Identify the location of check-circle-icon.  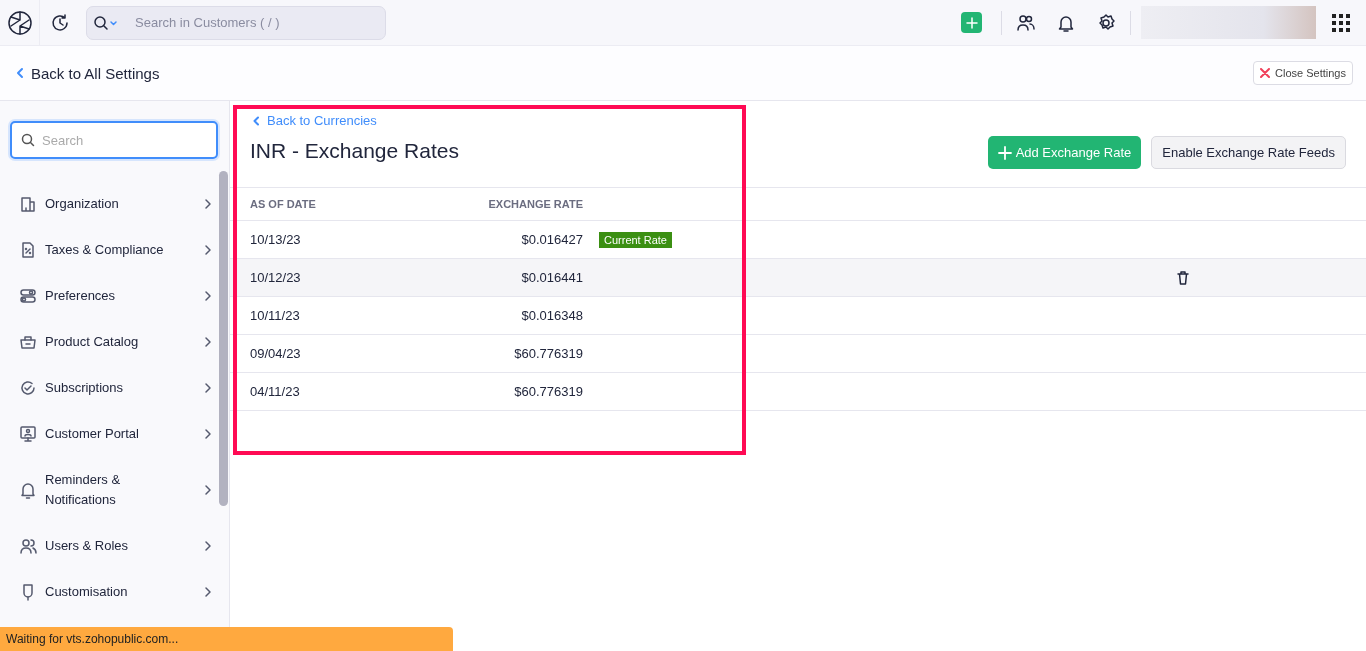
(28, 388).